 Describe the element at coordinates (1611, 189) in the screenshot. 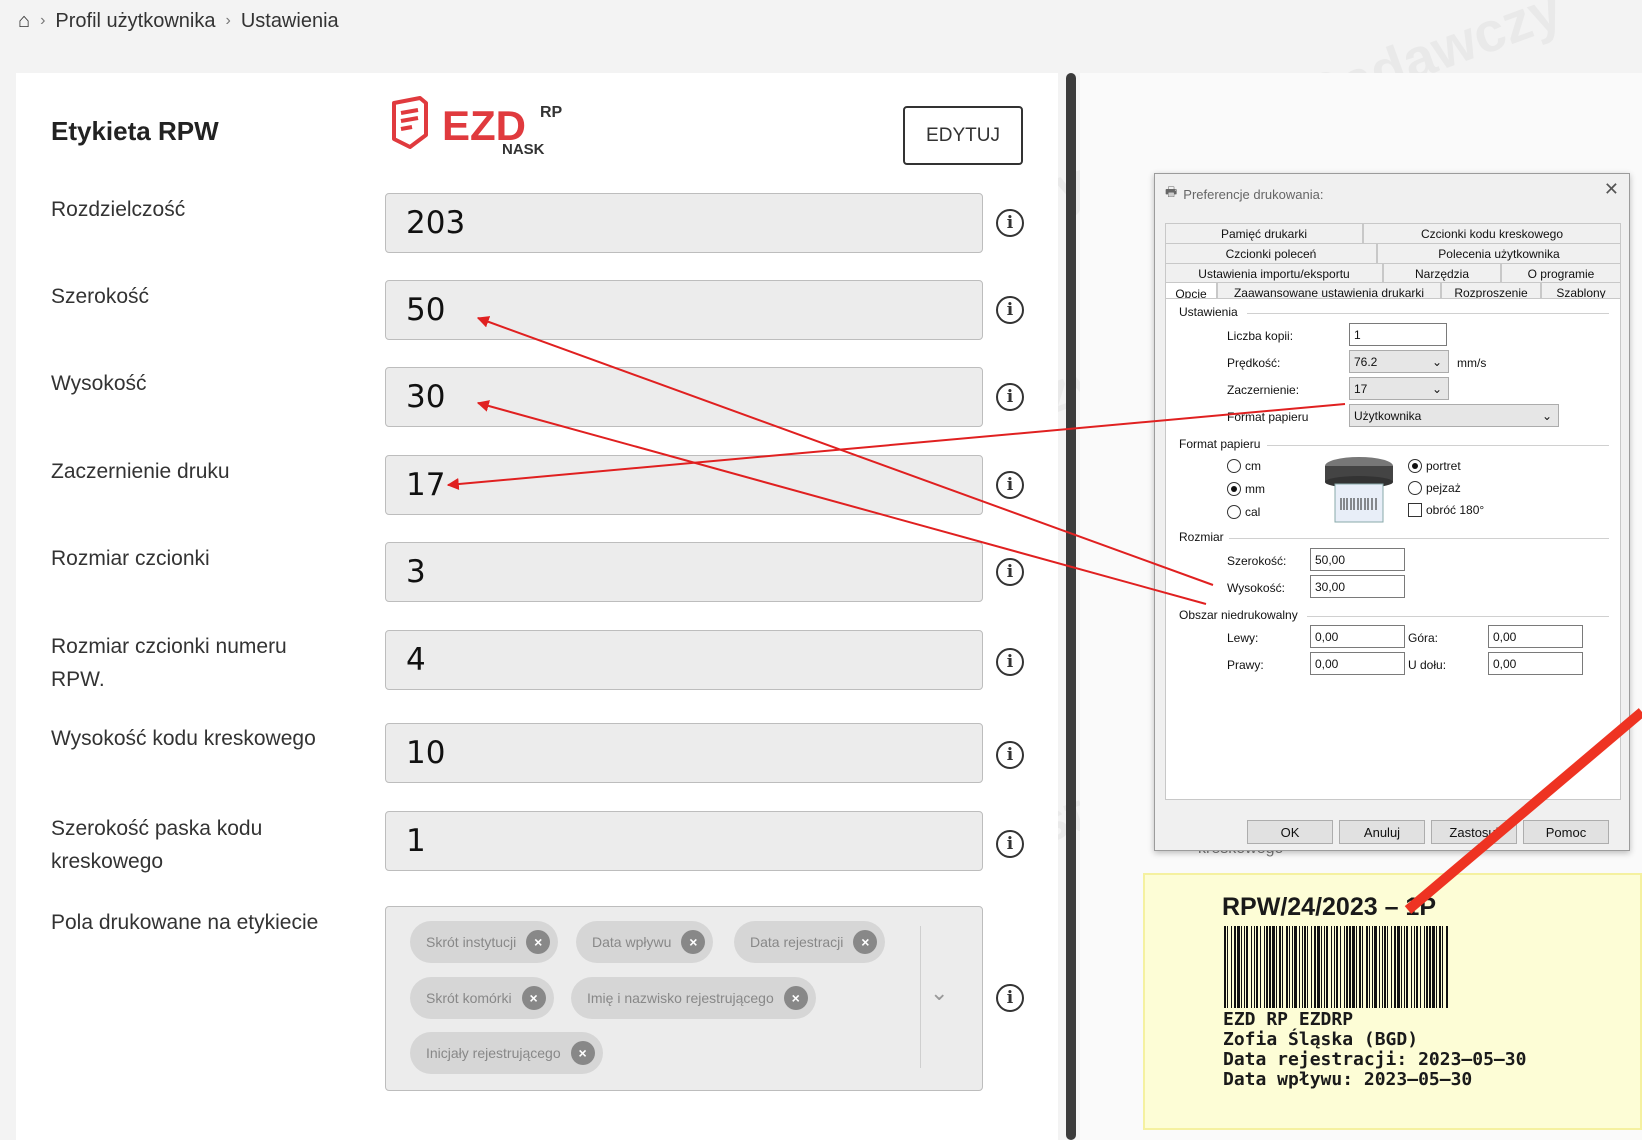

I see `close-icon: ✕` at that location.